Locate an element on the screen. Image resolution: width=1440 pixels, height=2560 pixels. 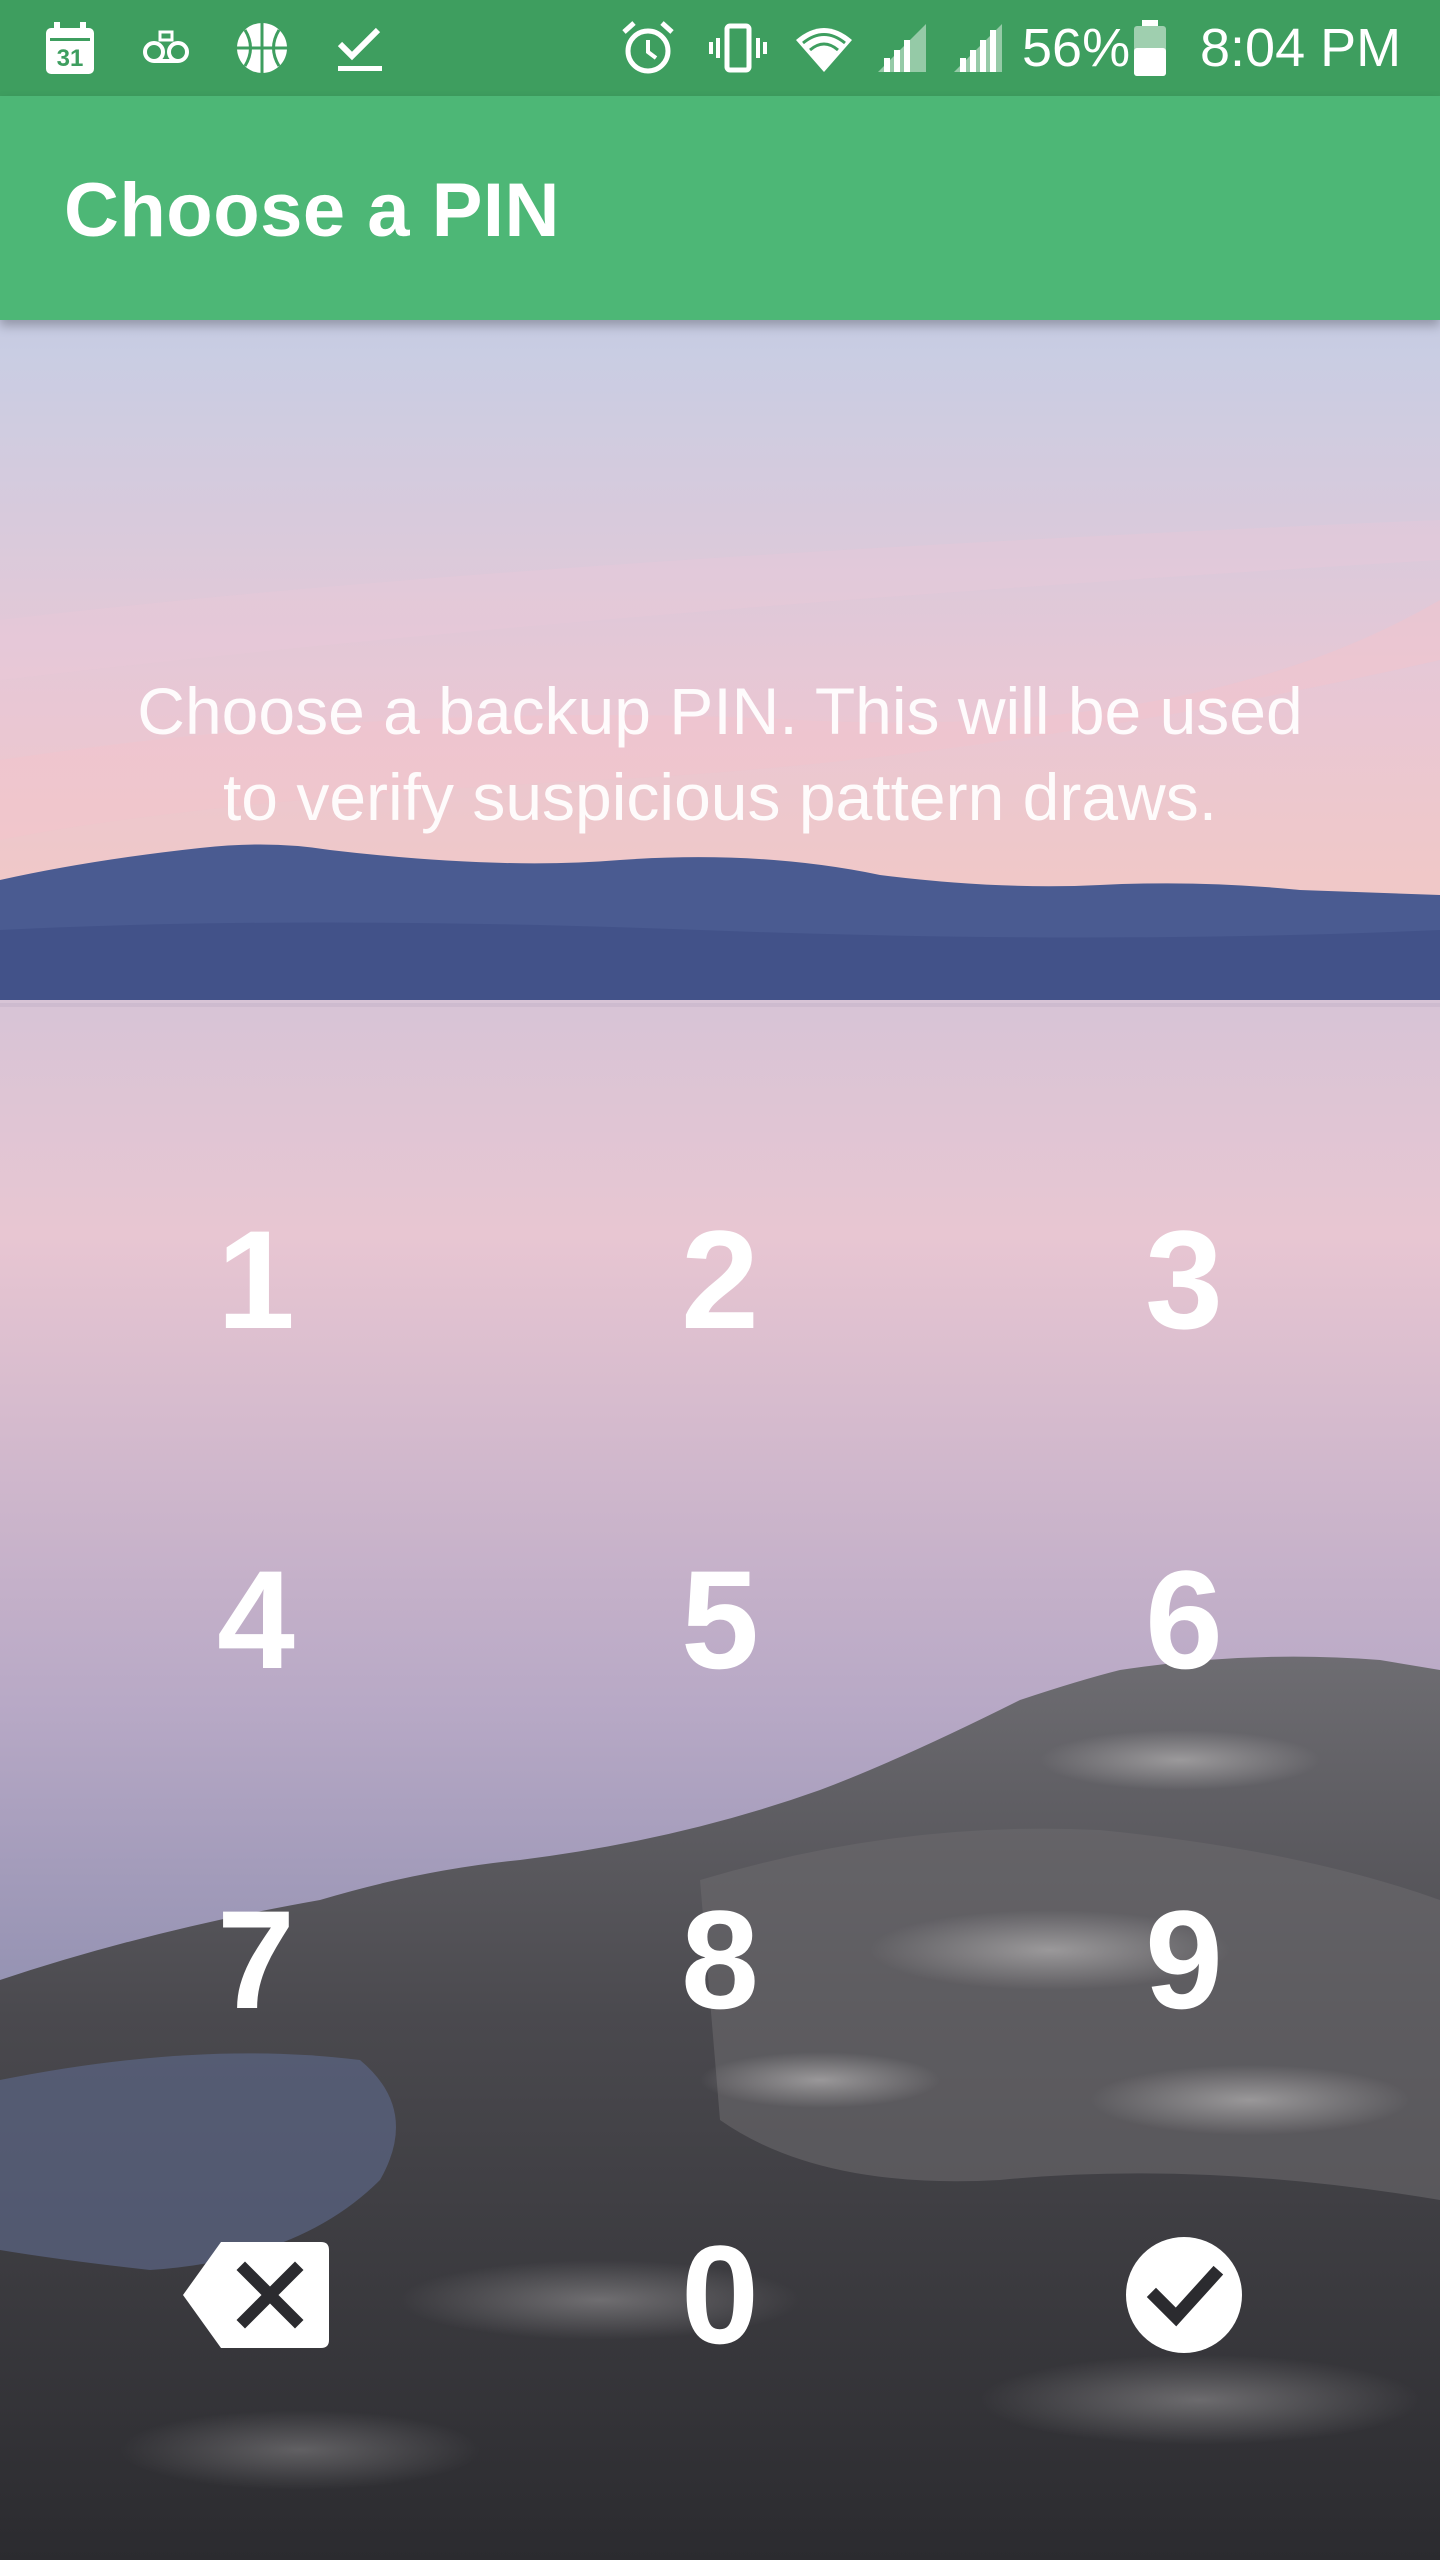
key-5: 5 is located at coordinates (720, 1620).